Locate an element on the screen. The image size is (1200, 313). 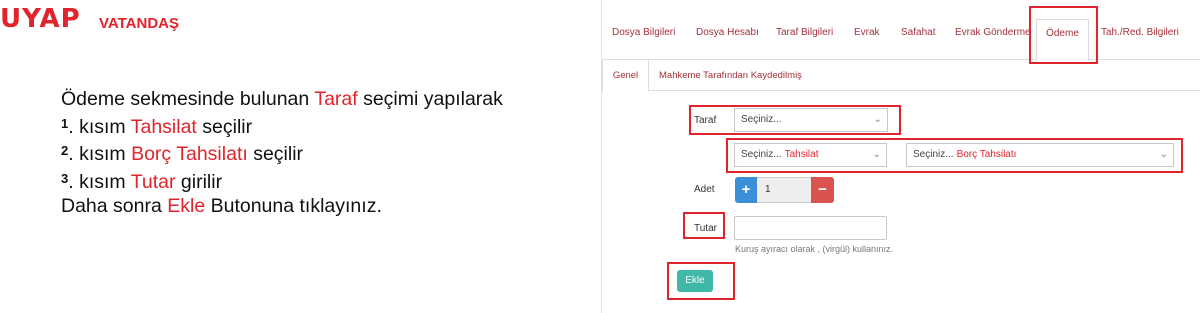
instruction-text: girilir is located at coordinates (199, 181).